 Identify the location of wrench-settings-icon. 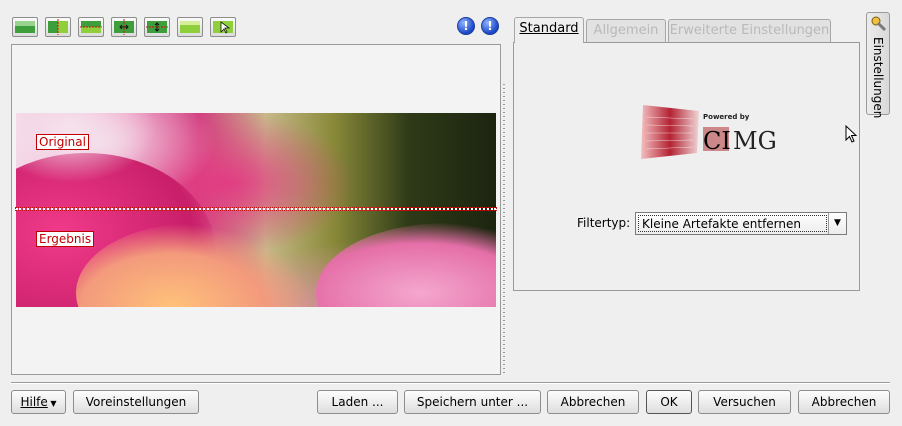
(879, 24).